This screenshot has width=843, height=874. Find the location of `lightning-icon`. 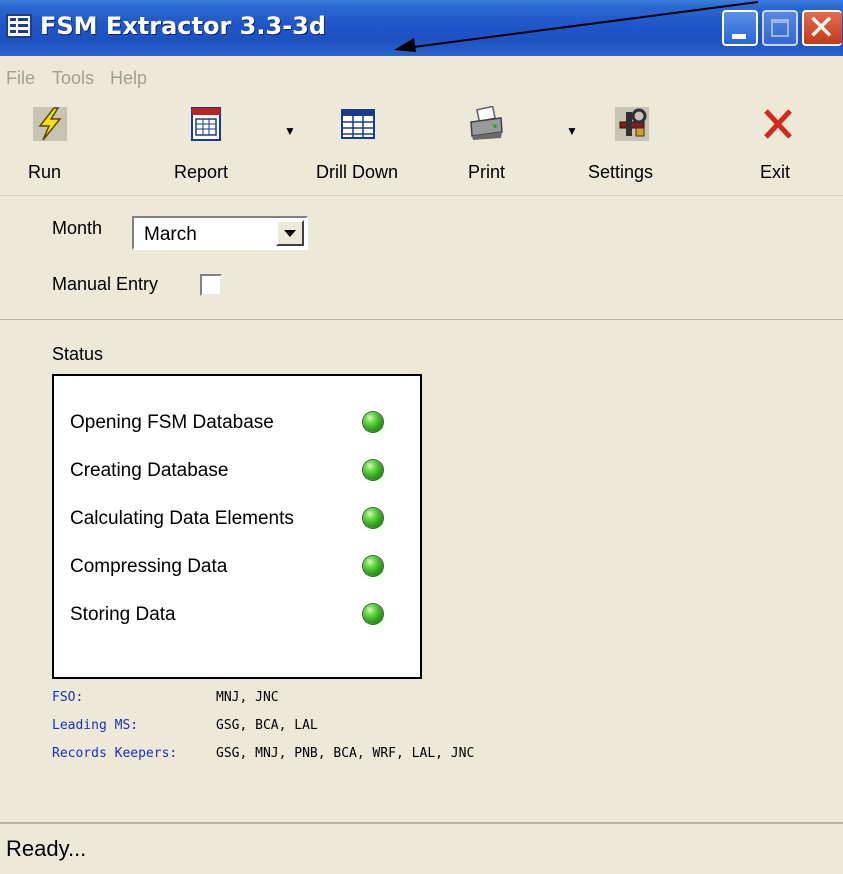

lightning-icon is located at coordinates (50, 124).